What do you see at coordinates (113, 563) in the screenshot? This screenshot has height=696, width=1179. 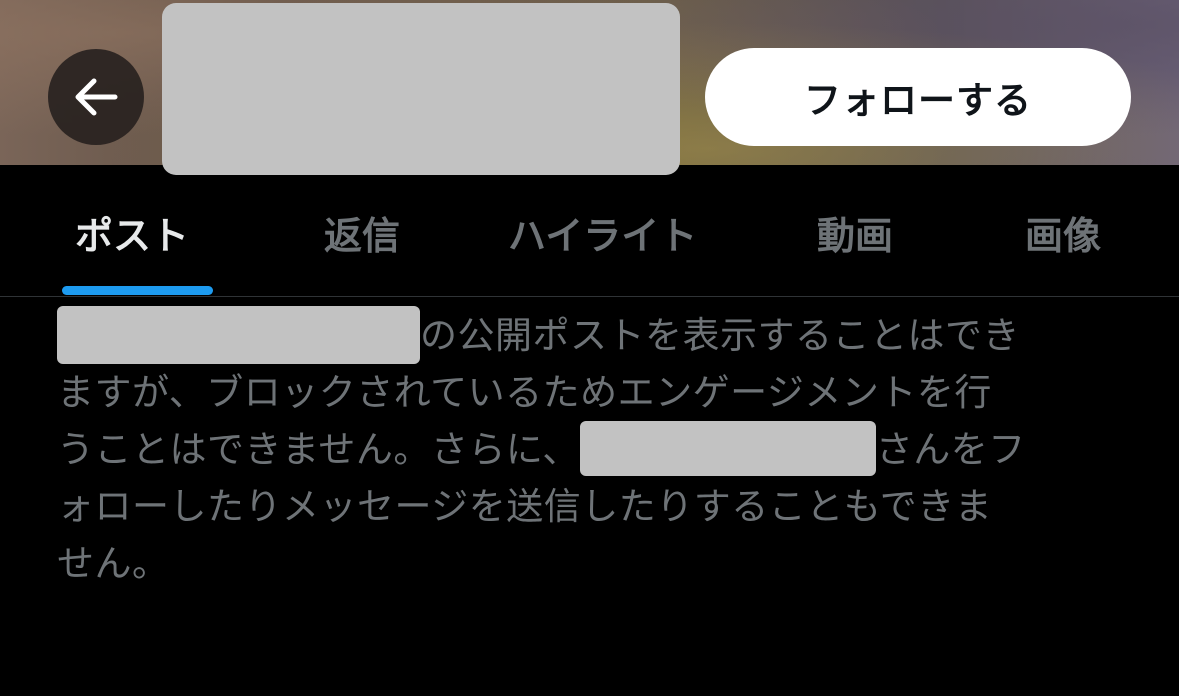 I see `message-line-5: せん。` at bounding box center [113, 563].